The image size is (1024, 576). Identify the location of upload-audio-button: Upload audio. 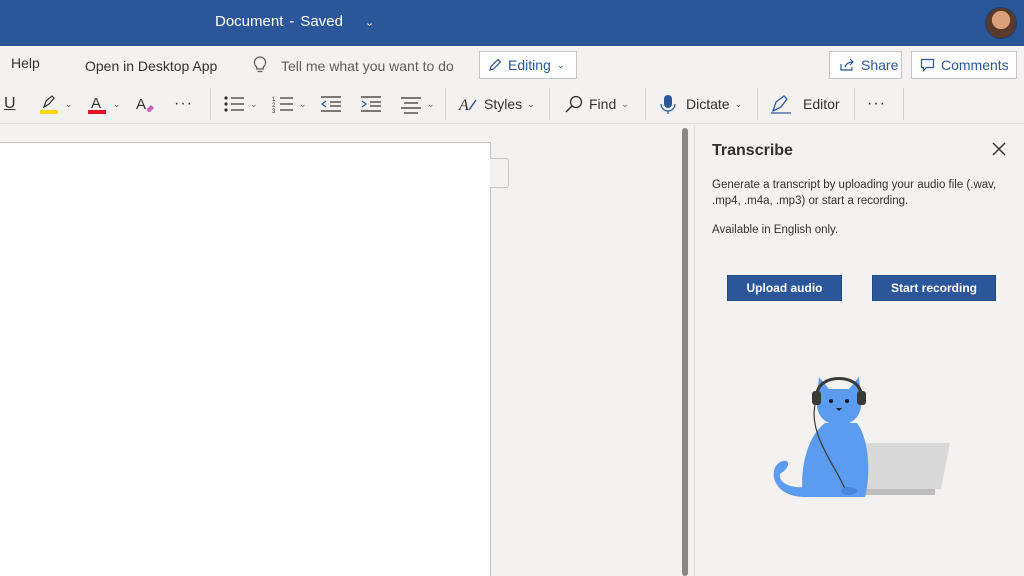
(784, 288).